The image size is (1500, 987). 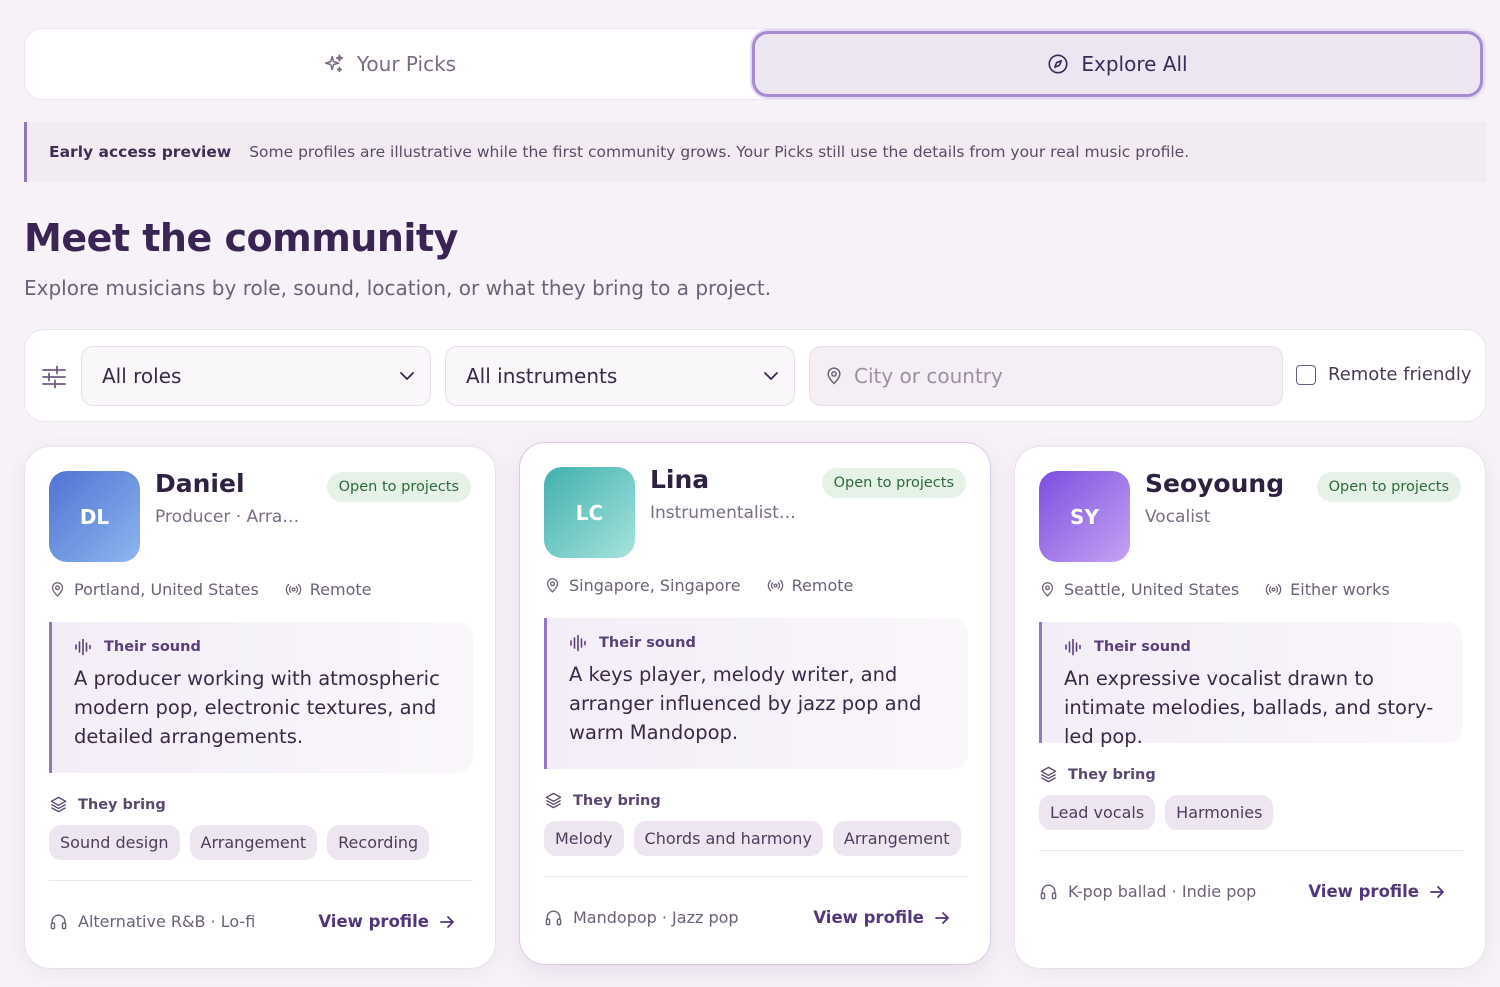 I want to click on avatar: DL, so click(x=94, y=516).